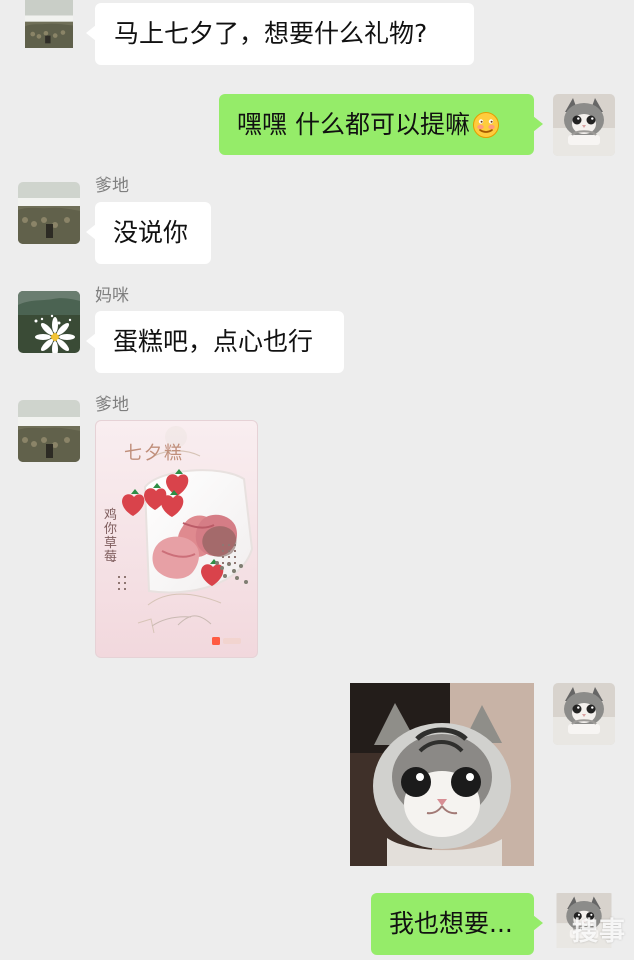 The image size is (634, 960). I want to click on message-bubble: 蛋糕吧，点心也行, so click(215, 342).